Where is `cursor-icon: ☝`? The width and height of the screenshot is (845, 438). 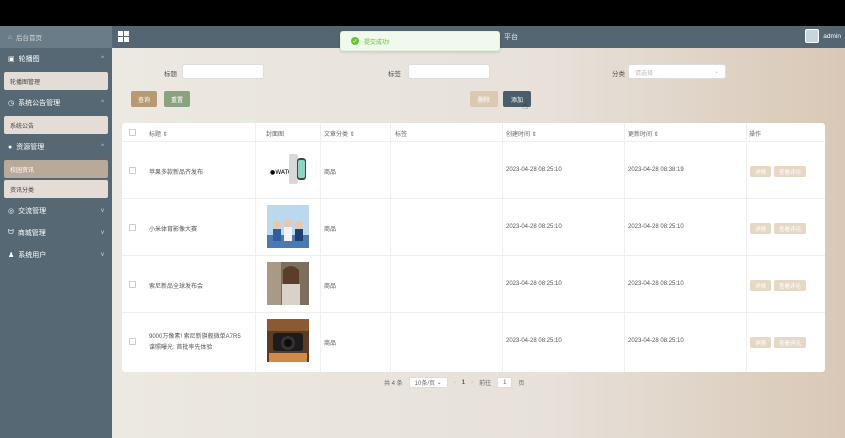 cursor-icon: ☝ is located at coordinates (525, 106).